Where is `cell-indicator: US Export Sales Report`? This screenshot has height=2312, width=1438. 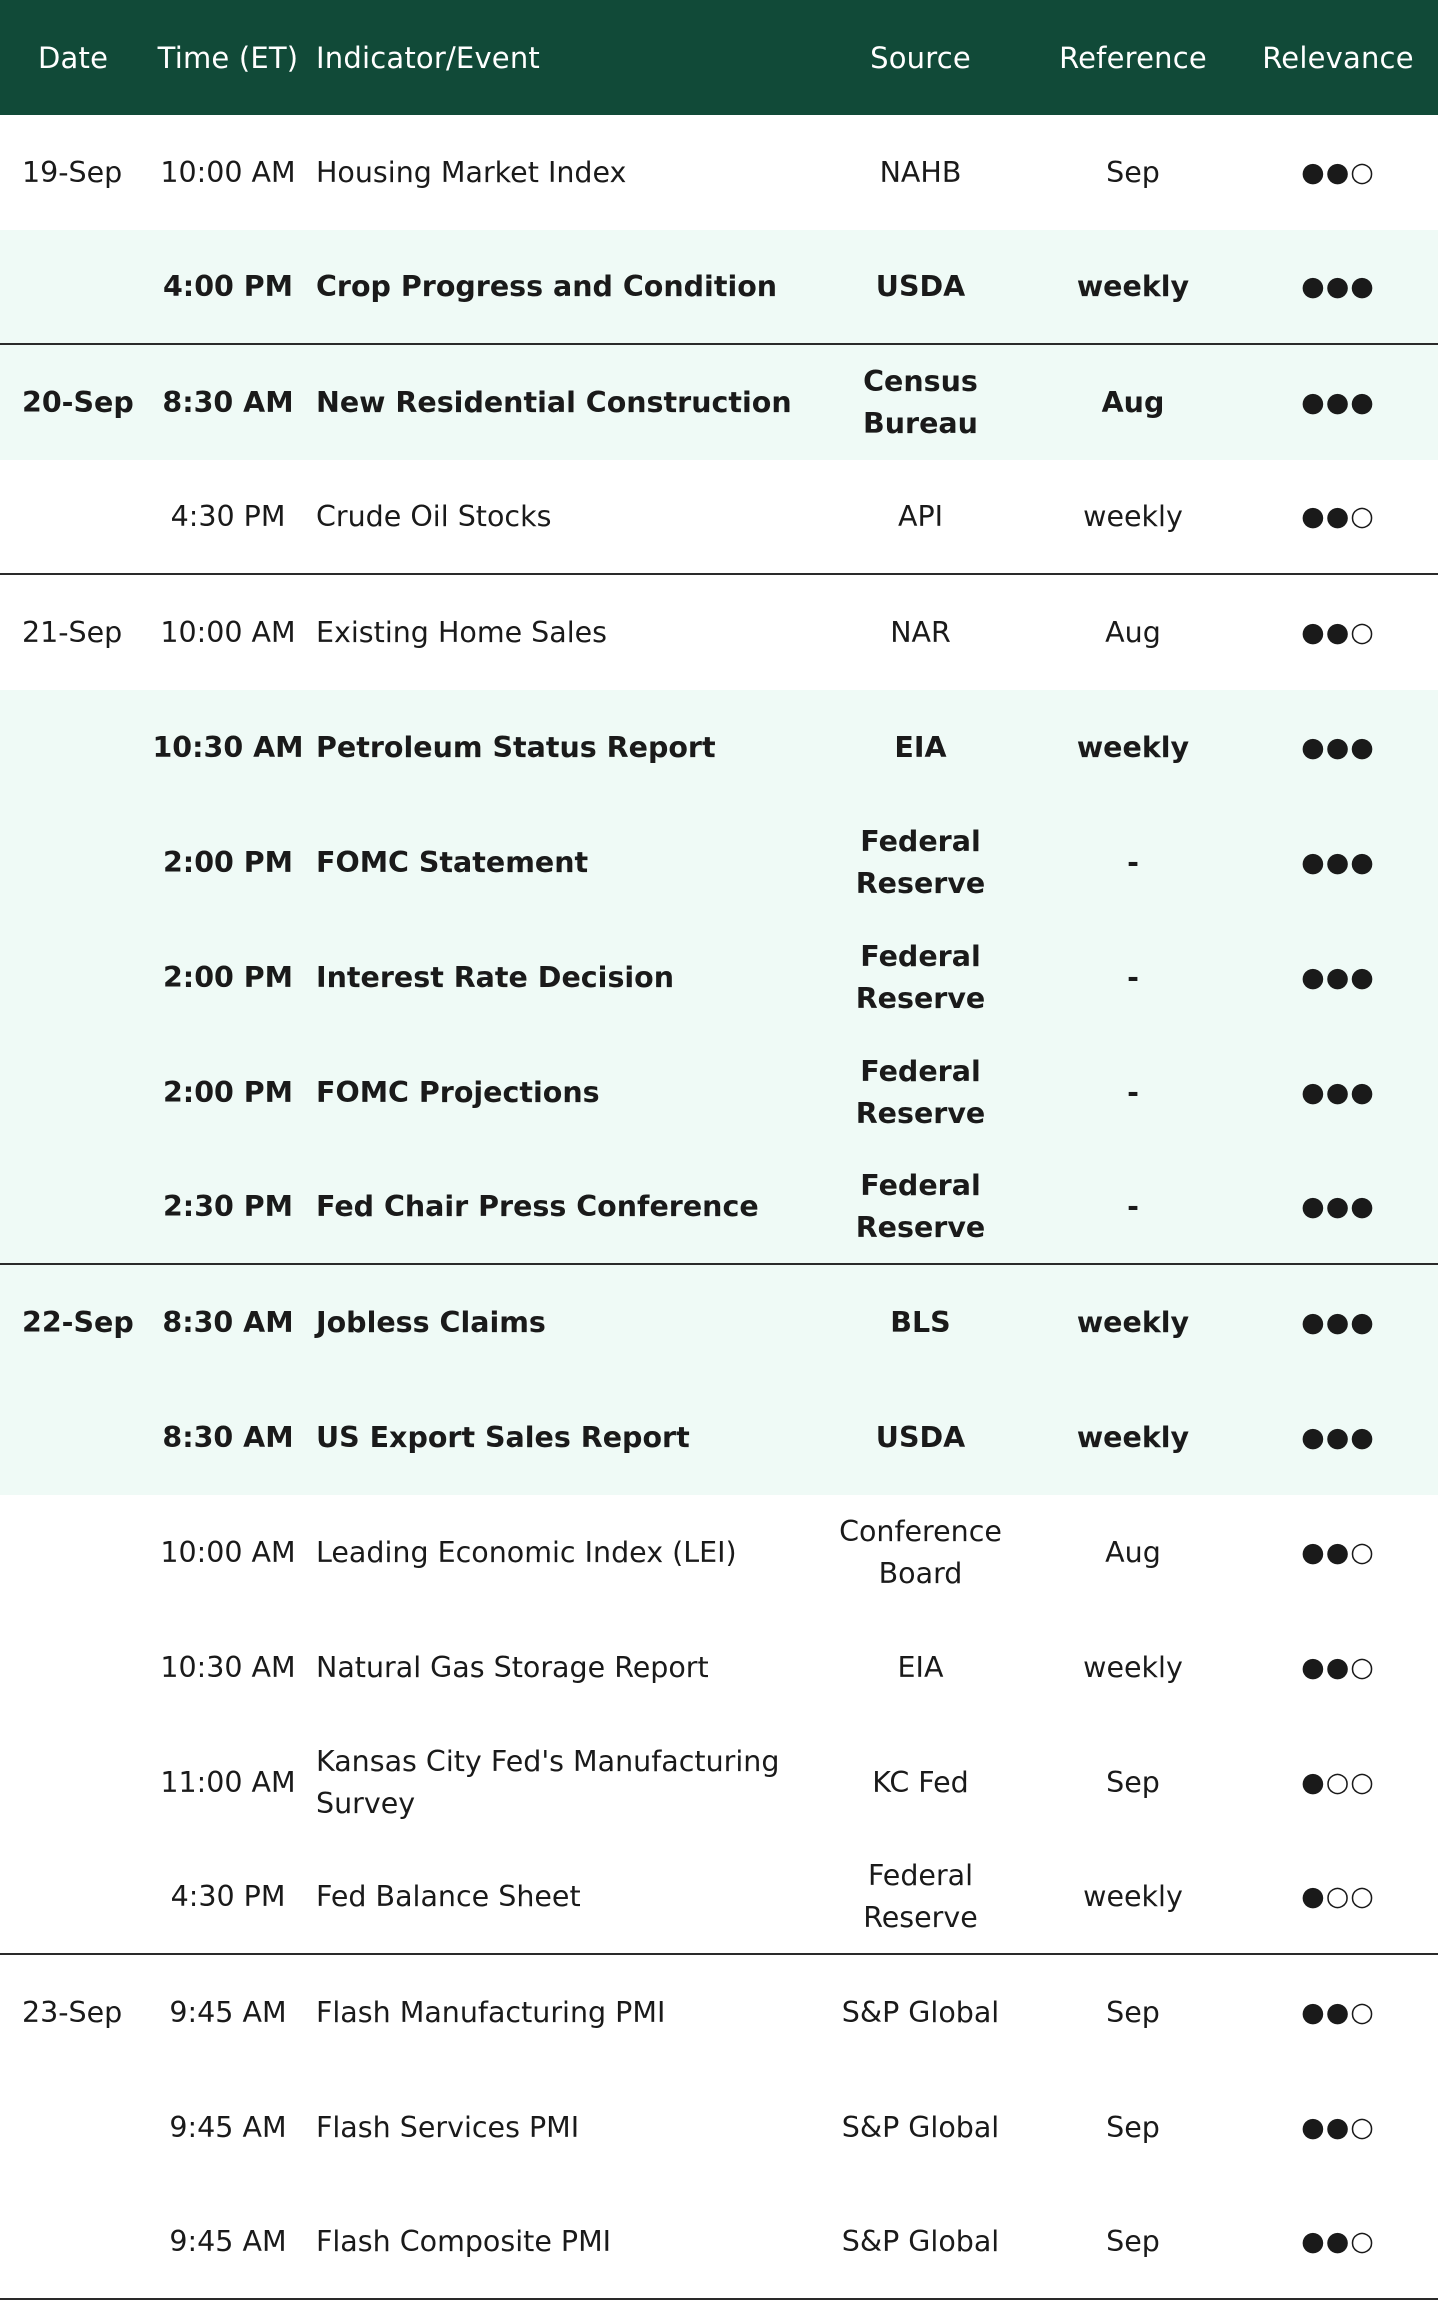
cell-indicator: US Export Sales Report is located at coordinates (503, 1437).